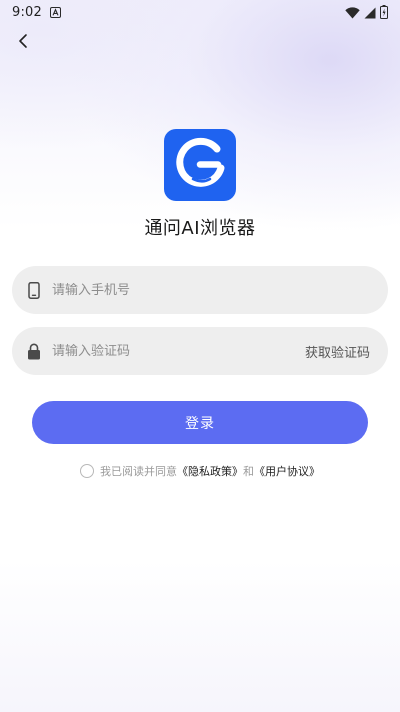 This screenshot has height=712, width=400. I want to click on agreement-checkbox, so click(87, 471).